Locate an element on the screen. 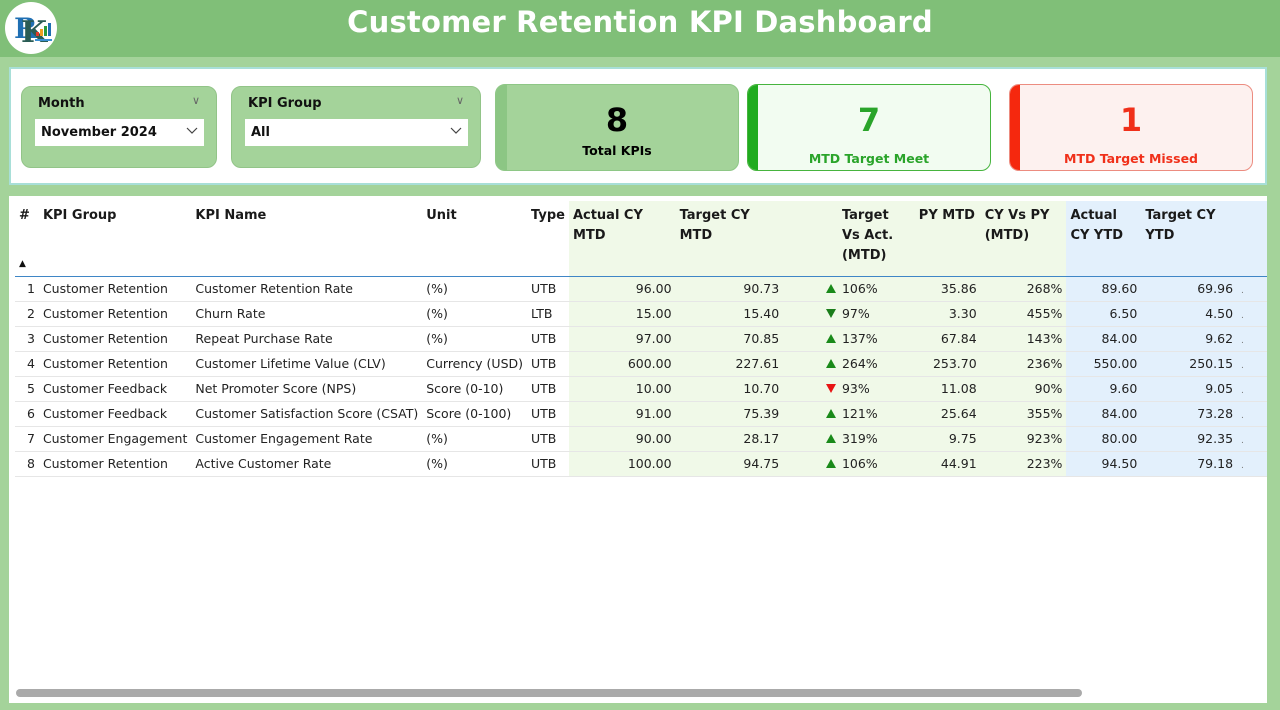  target-cy-ytd-cell: 4.50 is located at coordinates (1189, 314).